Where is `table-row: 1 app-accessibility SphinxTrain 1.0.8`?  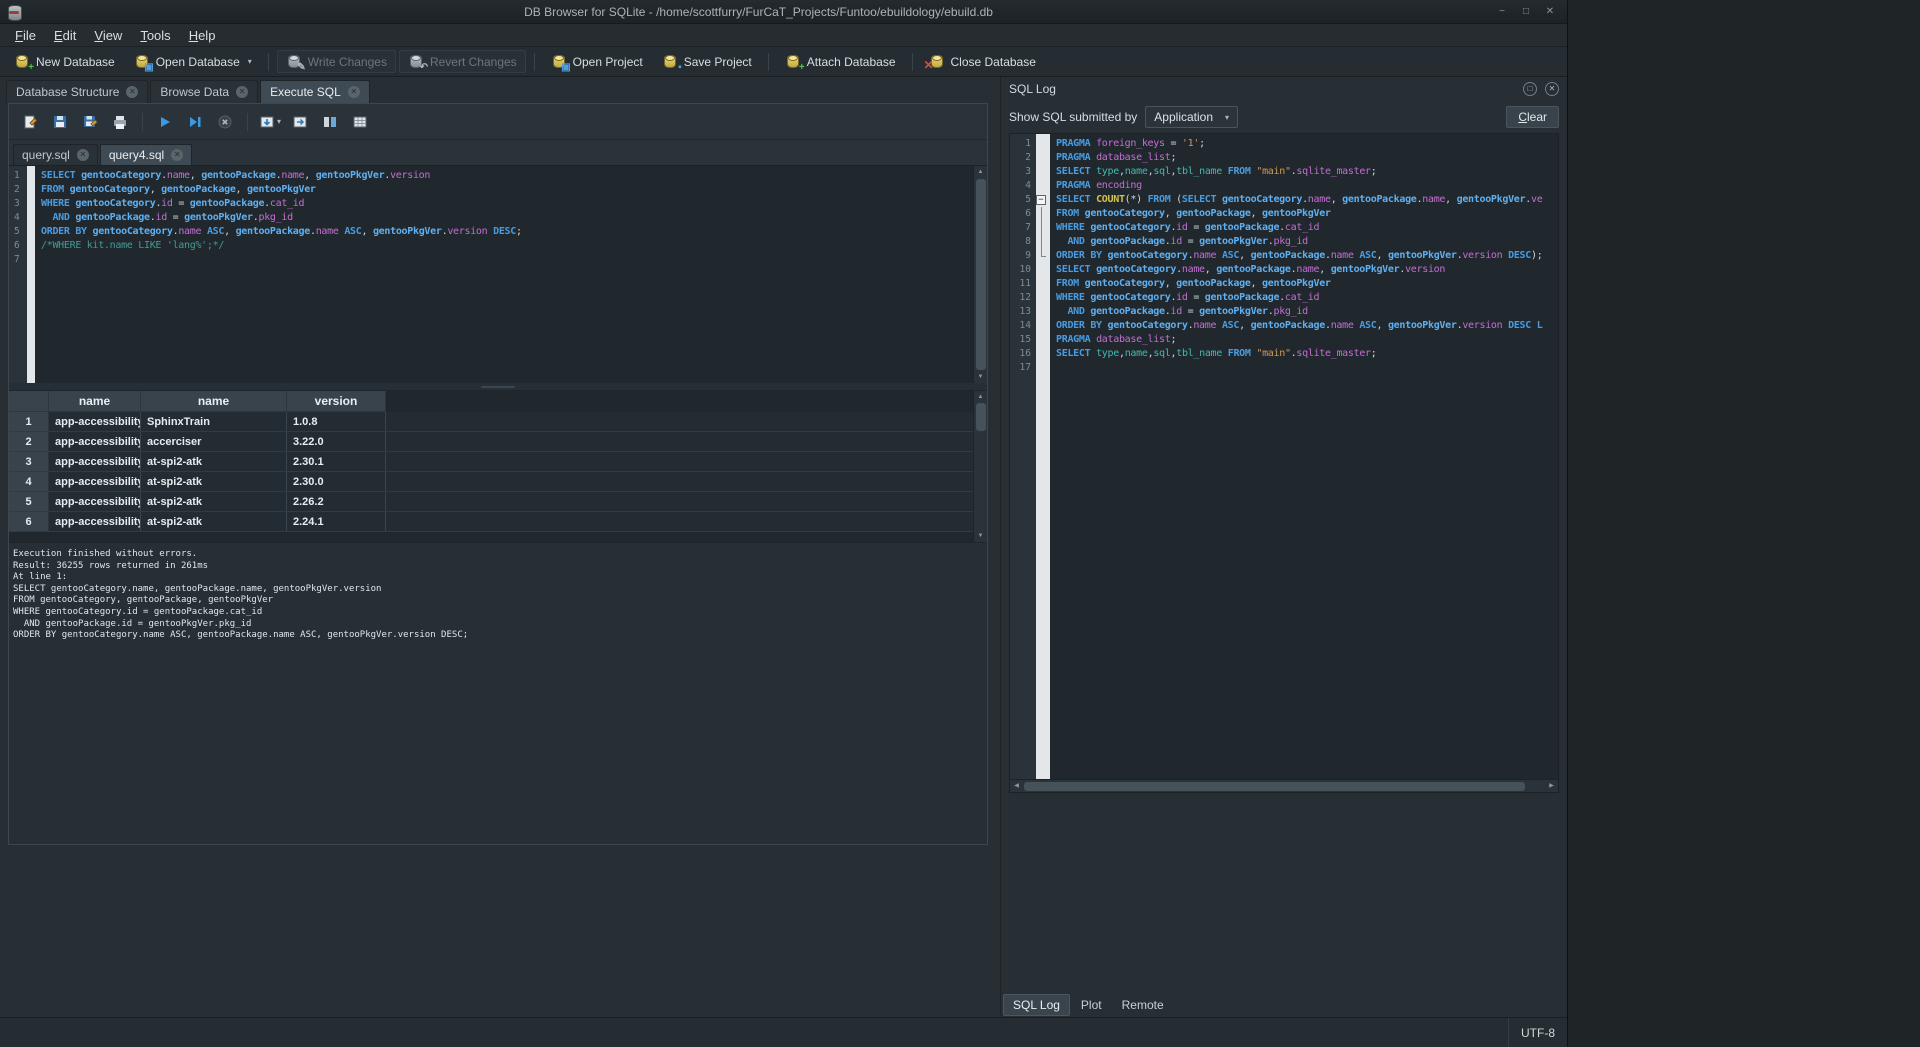 table-row: 1 app-accessibility SphinxTrain 1.0.8 is located at coordinates (498, 422).